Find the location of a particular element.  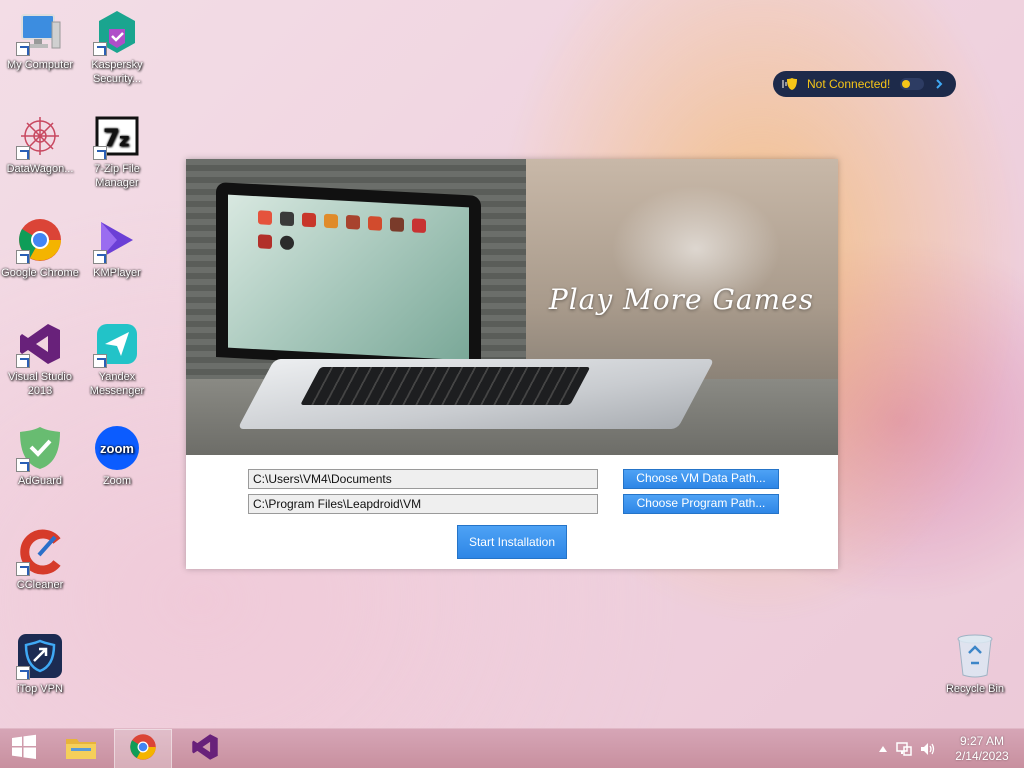

svg-text: z is located at coordinates (124, 140).